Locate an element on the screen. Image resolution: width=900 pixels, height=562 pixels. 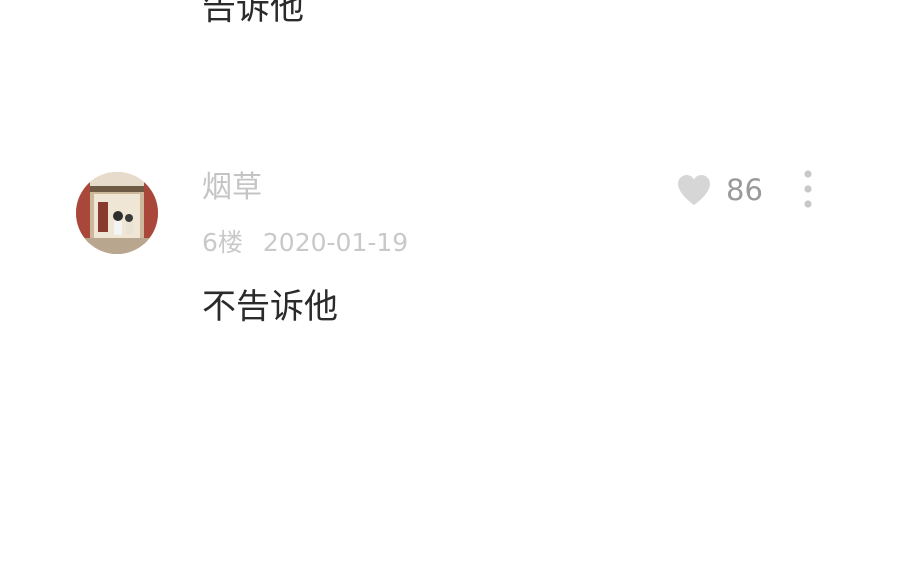
like-count: 86 is located at coordinates (744, 190).